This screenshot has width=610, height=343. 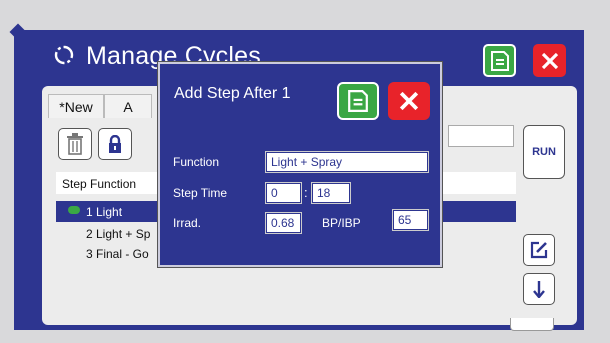 I want to click on bp-ibp-field: 65, so click(x=410, y=220).